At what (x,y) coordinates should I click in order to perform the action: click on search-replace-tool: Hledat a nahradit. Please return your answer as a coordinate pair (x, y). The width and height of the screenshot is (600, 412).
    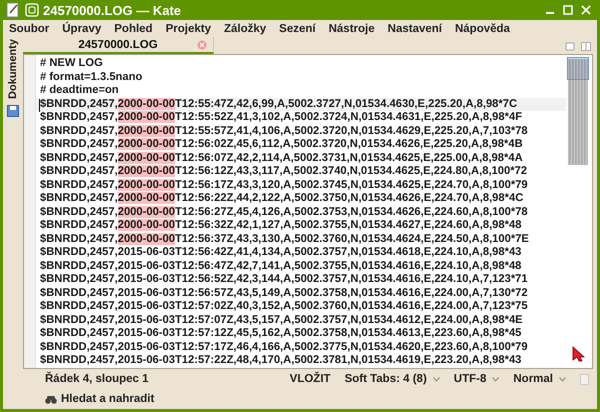
    Looking at the image, I should click on (107, 399).